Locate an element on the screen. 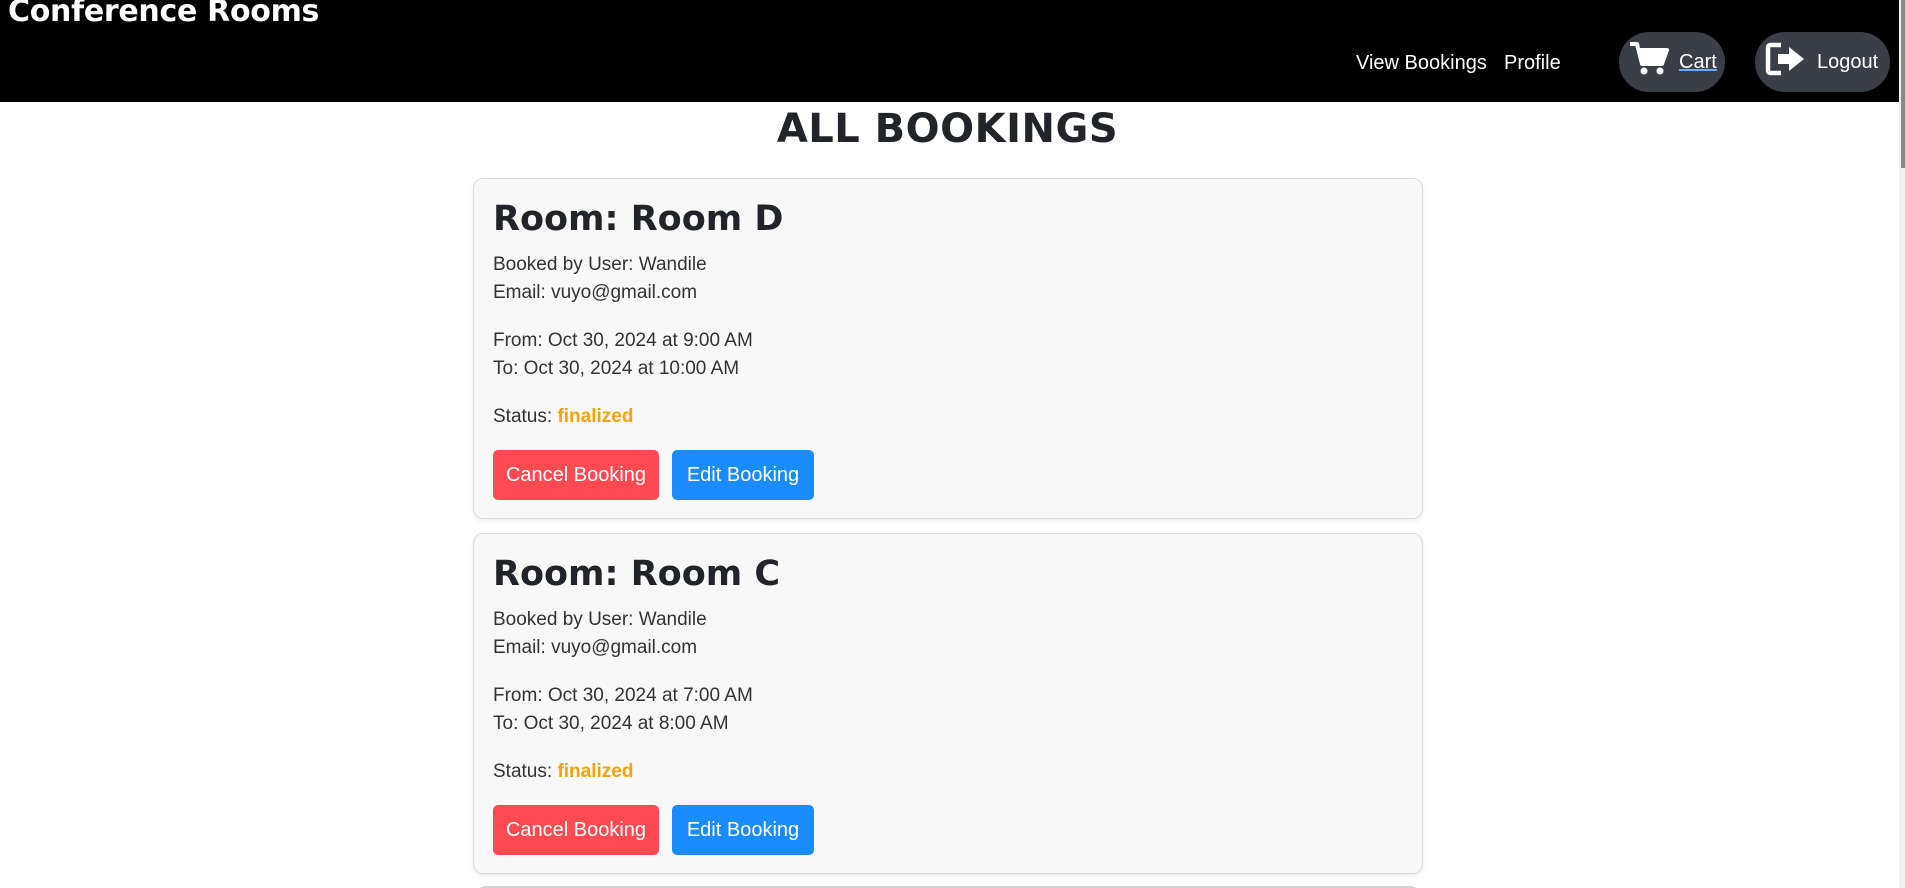 The width and height of the screenshot is (1905, 888). booking-room-title: Room: Room C is located at coordinates (637, 574).